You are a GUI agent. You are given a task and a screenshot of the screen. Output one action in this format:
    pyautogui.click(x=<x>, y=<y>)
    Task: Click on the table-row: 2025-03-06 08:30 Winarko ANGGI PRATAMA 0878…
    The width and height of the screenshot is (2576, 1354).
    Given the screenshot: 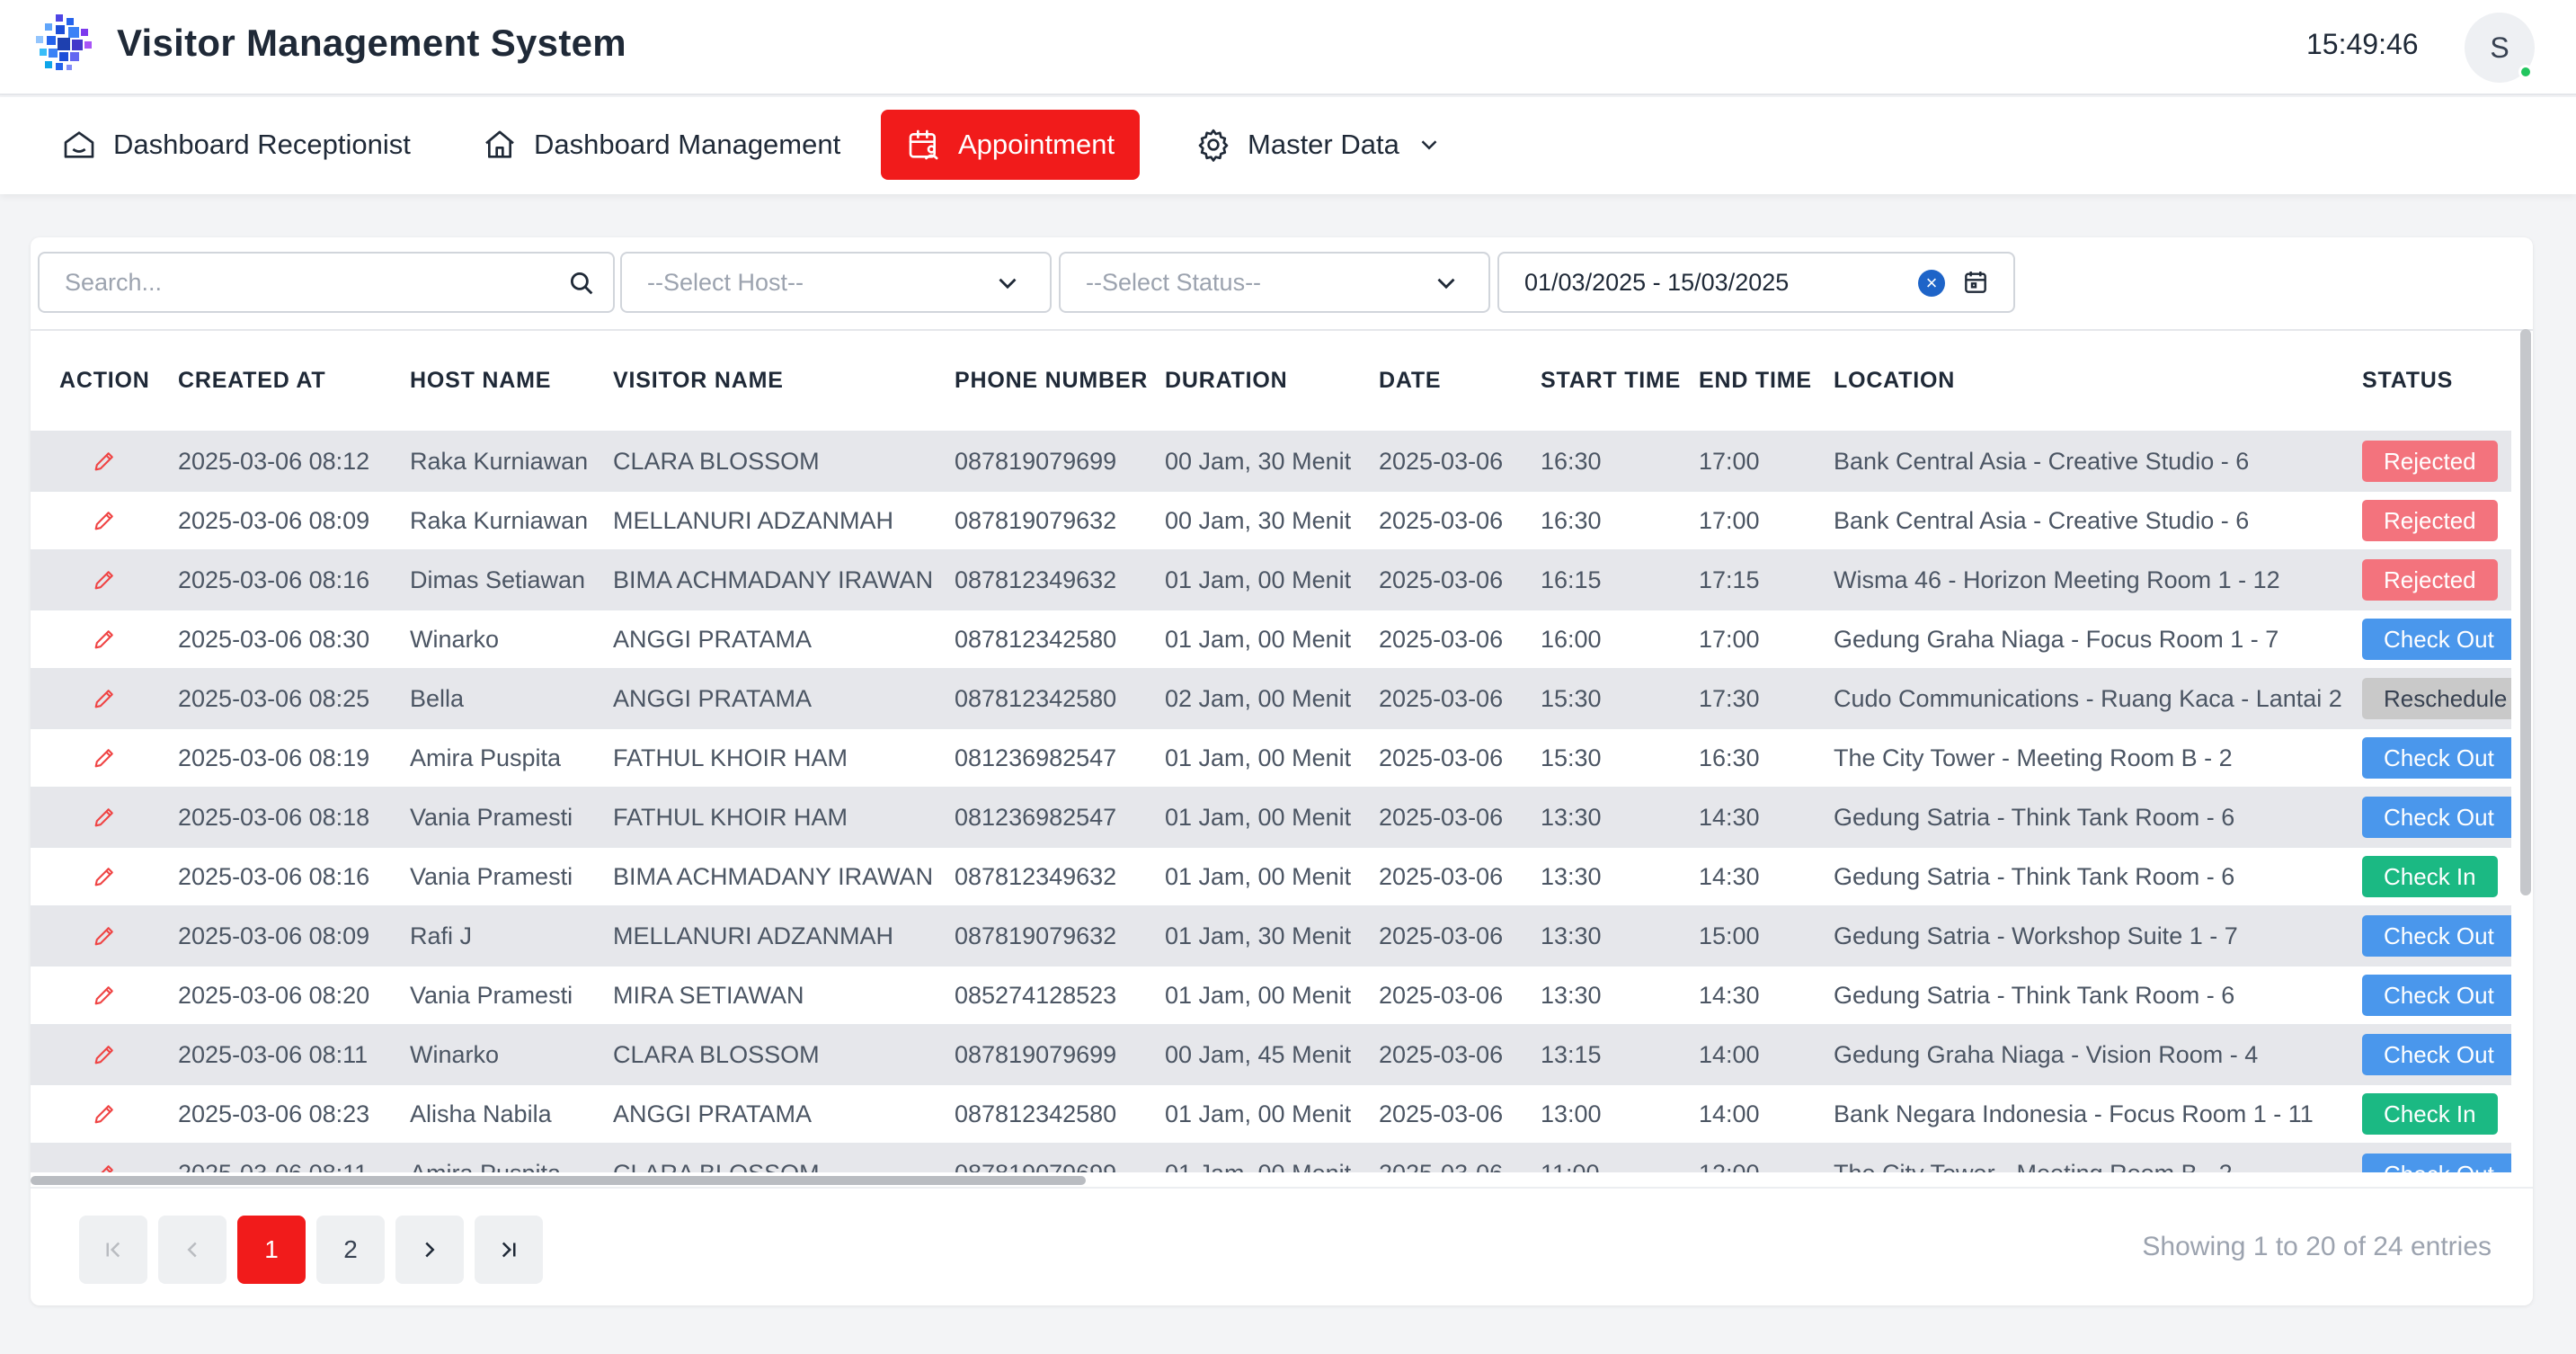 What is the action you would take?
    pyautogui.click(x=1271, y=639)
    